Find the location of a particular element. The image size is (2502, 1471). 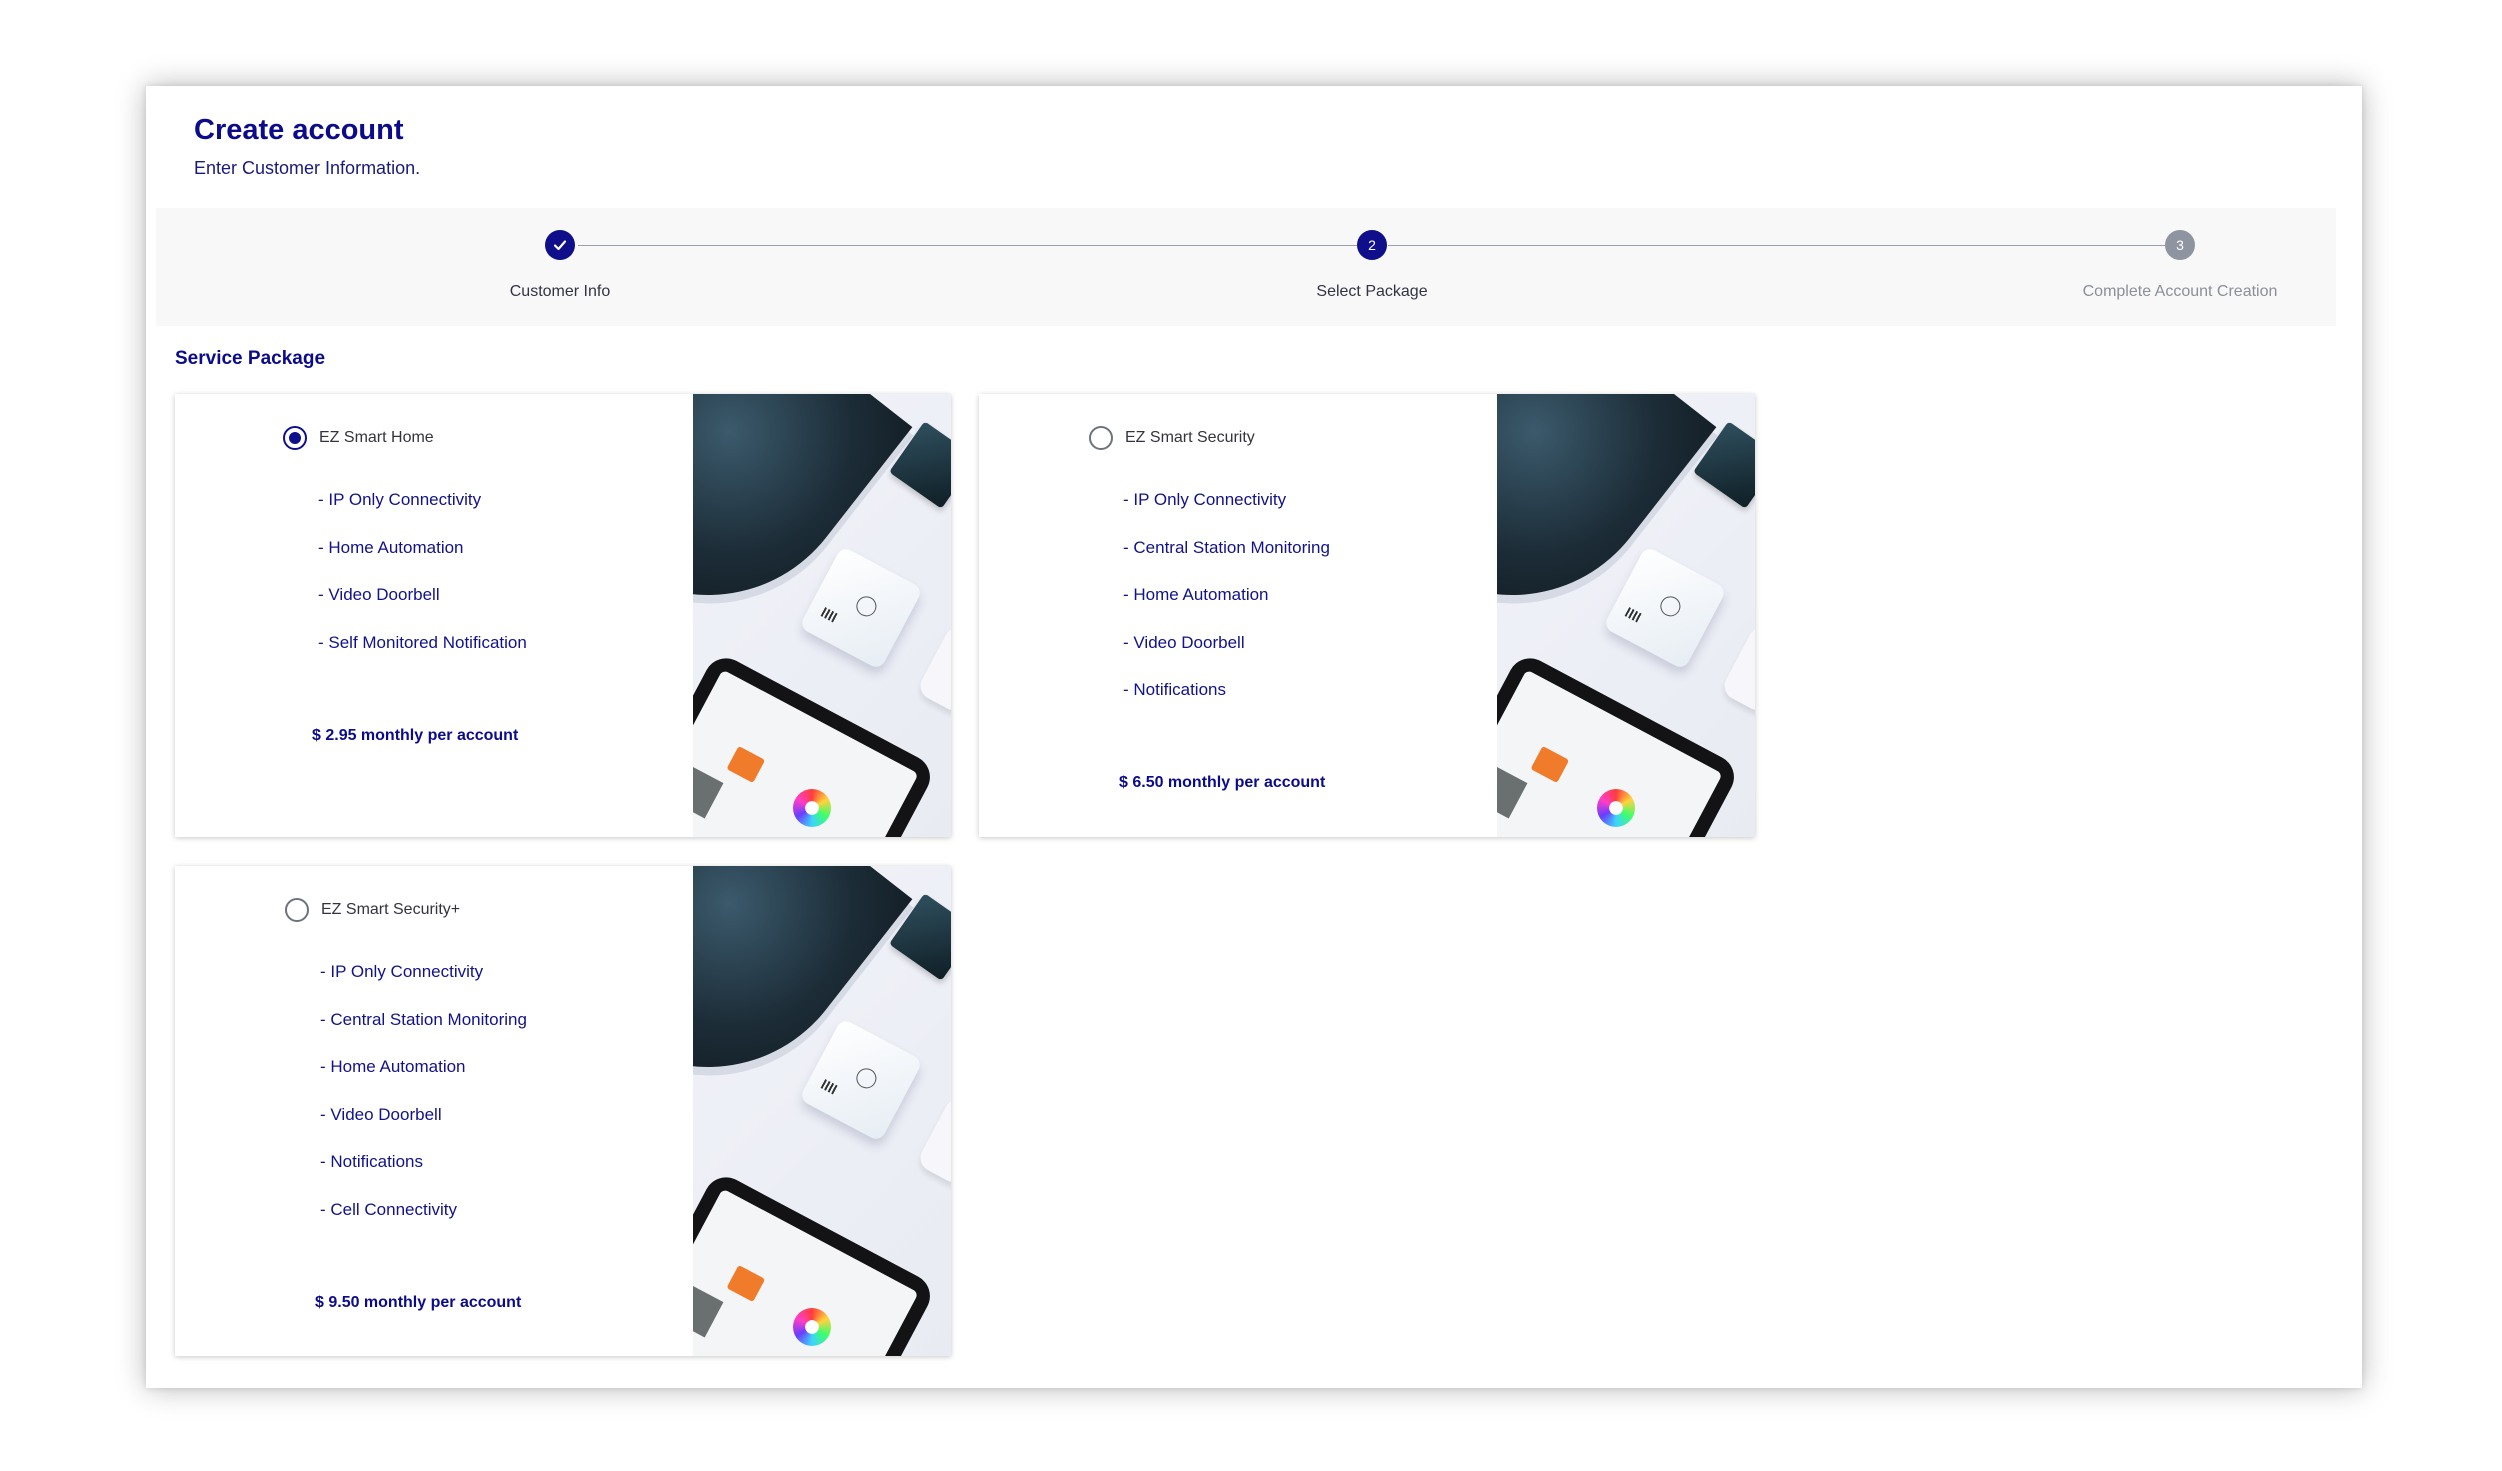

package-price: $ 9.50 monthly per account is located at coordinates (418, 1302).